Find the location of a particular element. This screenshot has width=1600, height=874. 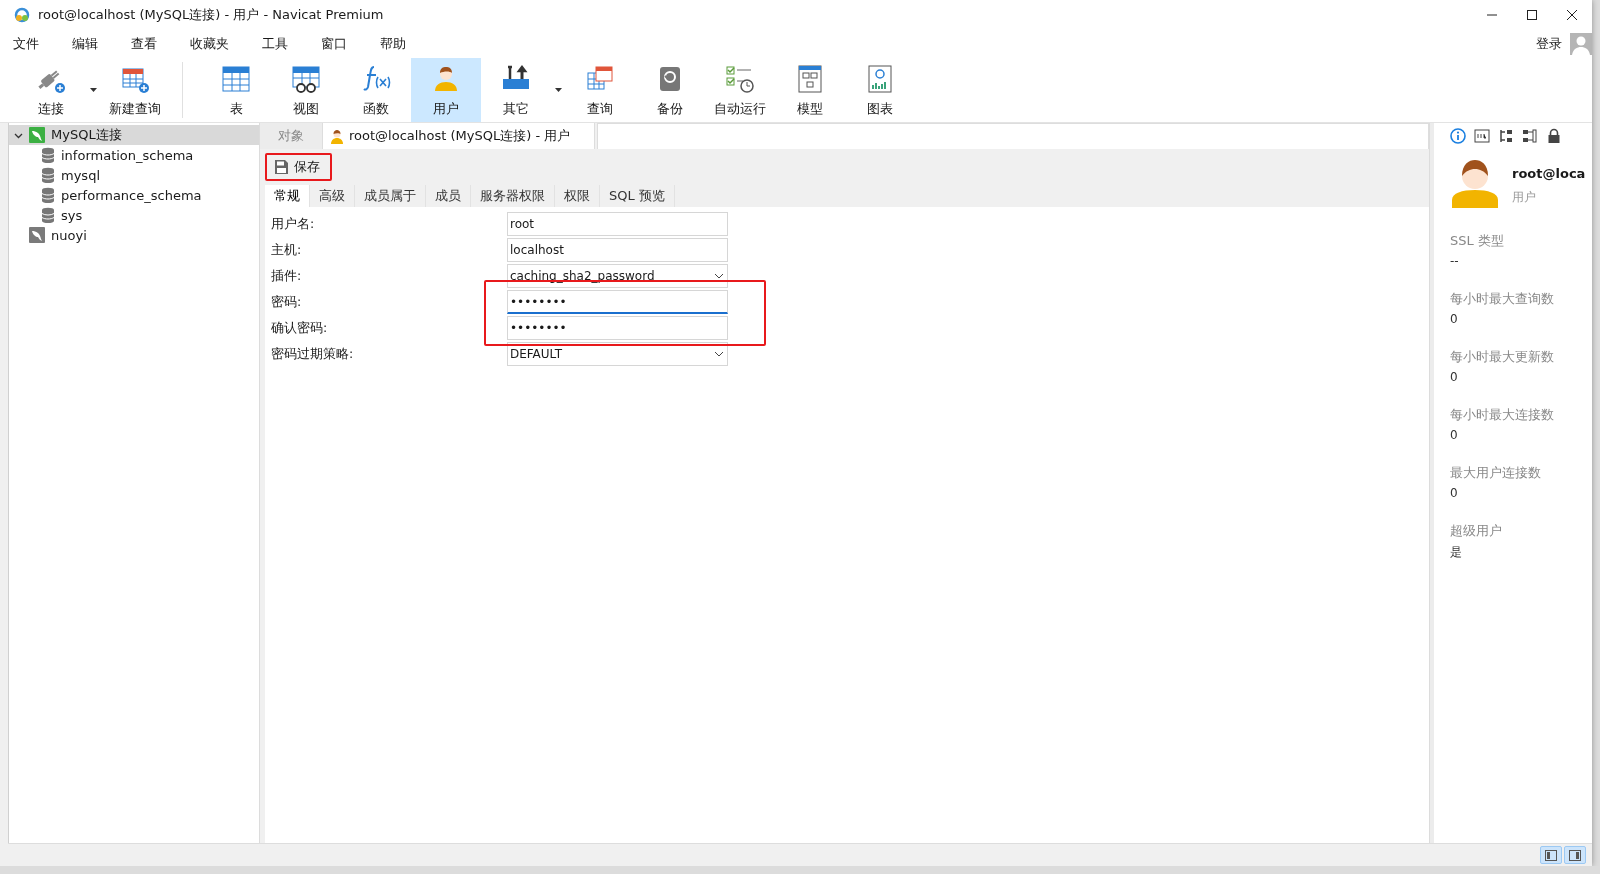

input-field: root is located at coordinates (617, 224).